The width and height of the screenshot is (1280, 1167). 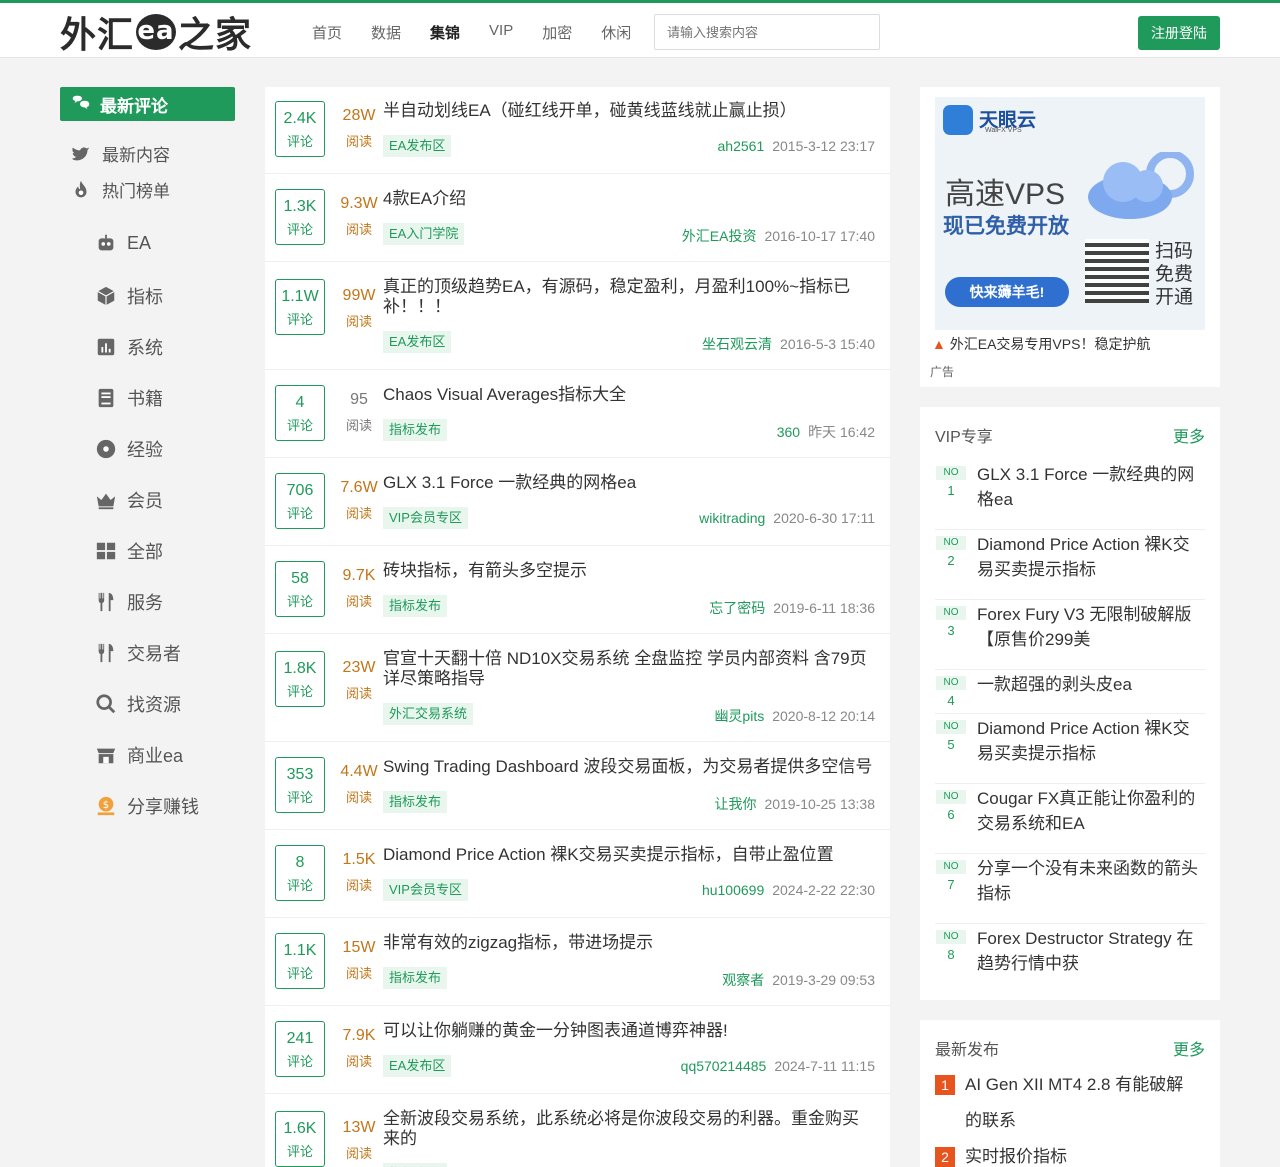 What do you see at coordinates (1089, 487) in the screenshot?
I see `vip-item-title: GLX 3.1 Force 一款经典的网格ea` at bounding box center [1089, 487].